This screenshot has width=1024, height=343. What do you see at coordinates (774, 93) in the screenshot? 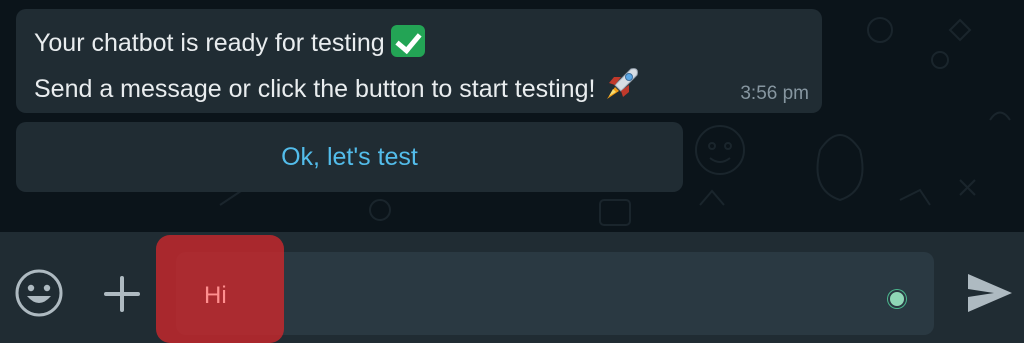
I see `message-timestamp: 3:56 pm` at bounding box center [774, 93].